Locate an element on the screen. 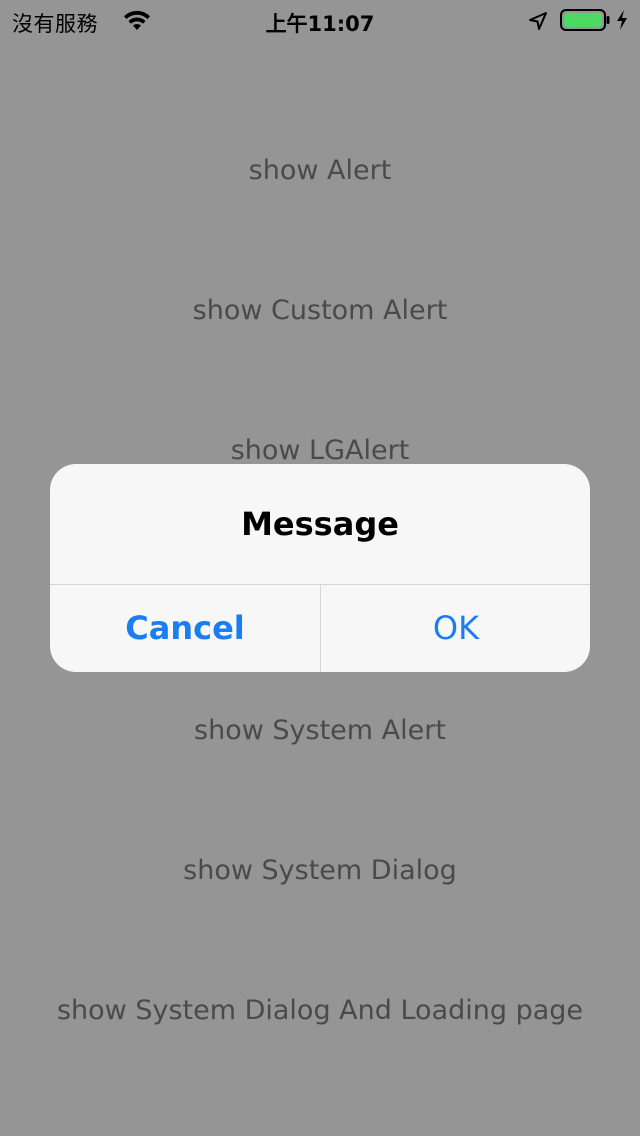  status-bar: 沒有服務 上午11:07 is located at coordinates (320, 20).